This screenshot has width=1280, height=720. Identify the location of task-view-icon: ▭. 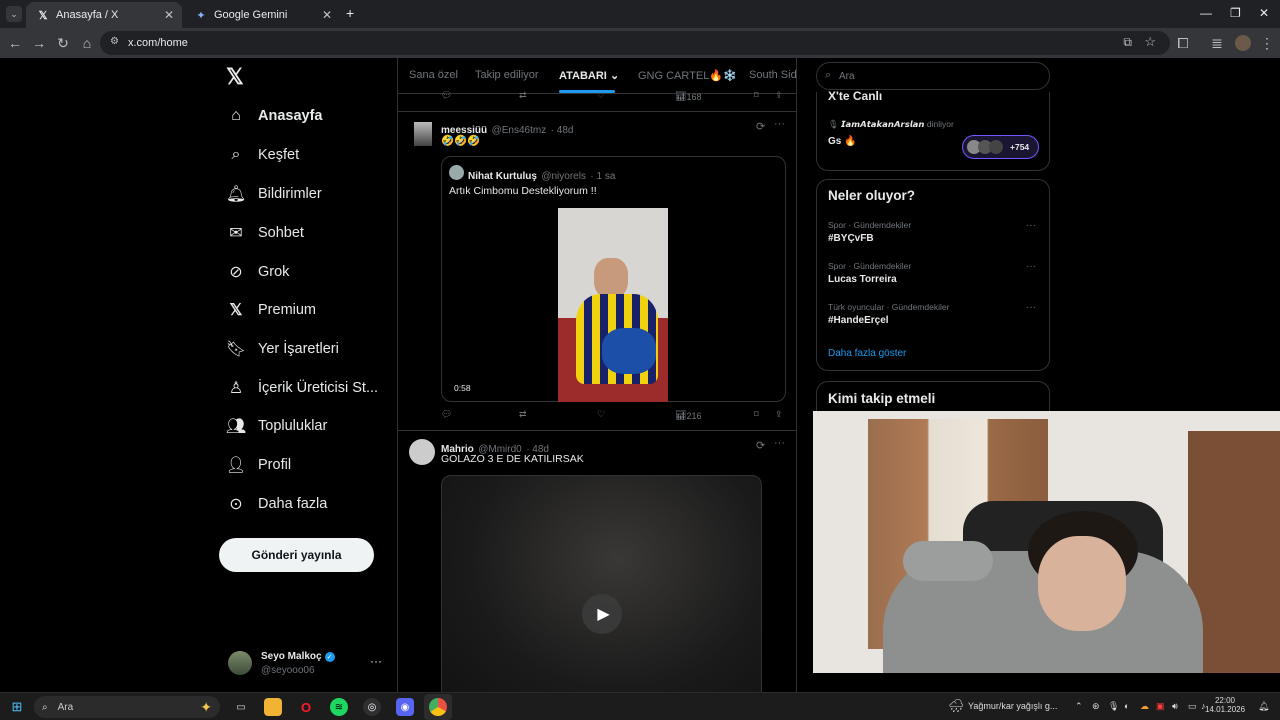
(241, 707).